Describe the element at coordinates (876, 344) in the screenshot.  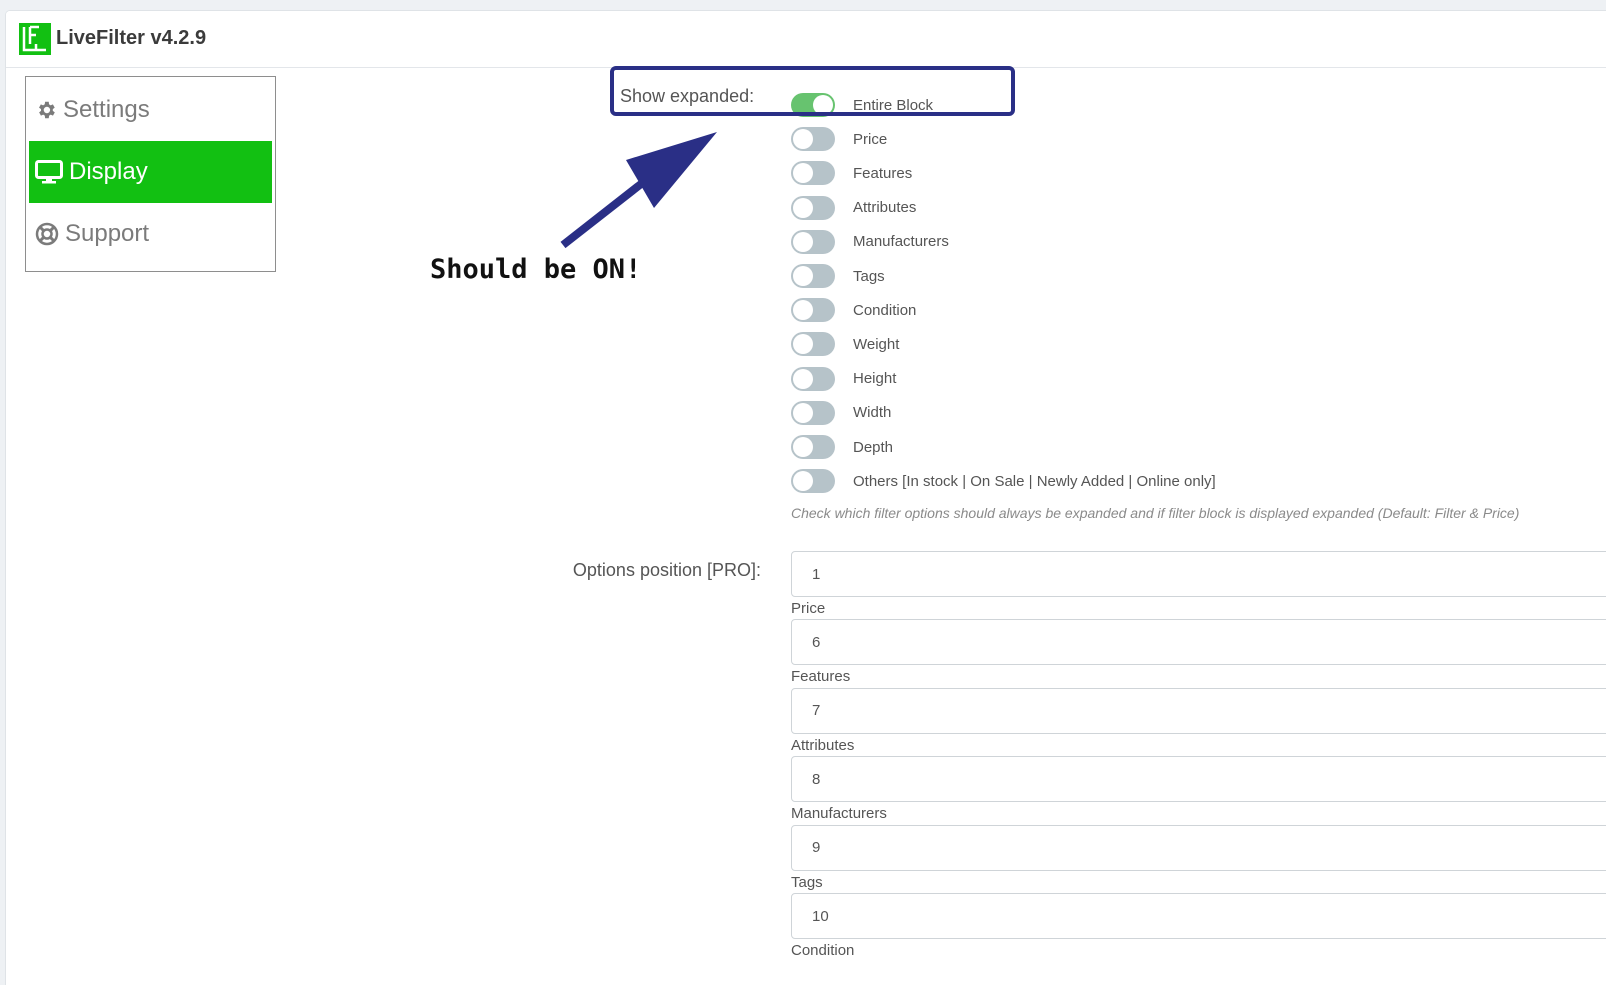
I see `toggle-label: Weight` at that location.